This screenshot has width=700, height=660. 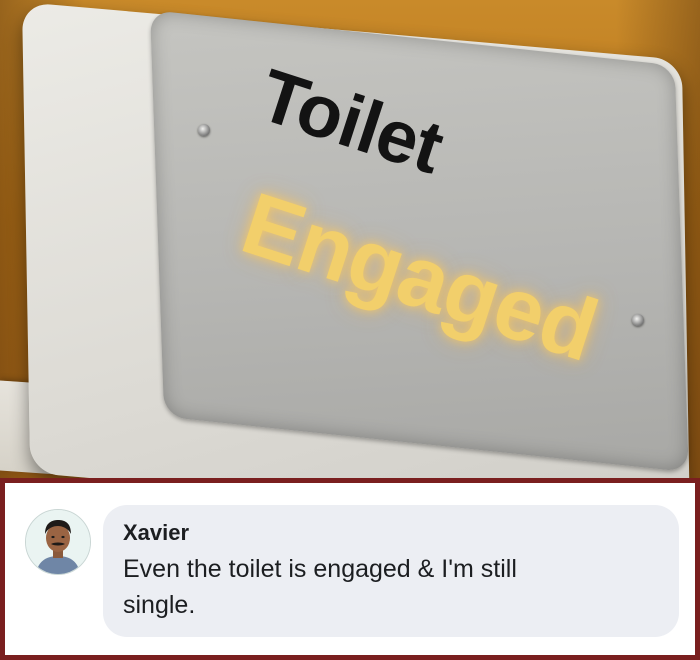 I want to click on avatar, so click(x=58, y=542).